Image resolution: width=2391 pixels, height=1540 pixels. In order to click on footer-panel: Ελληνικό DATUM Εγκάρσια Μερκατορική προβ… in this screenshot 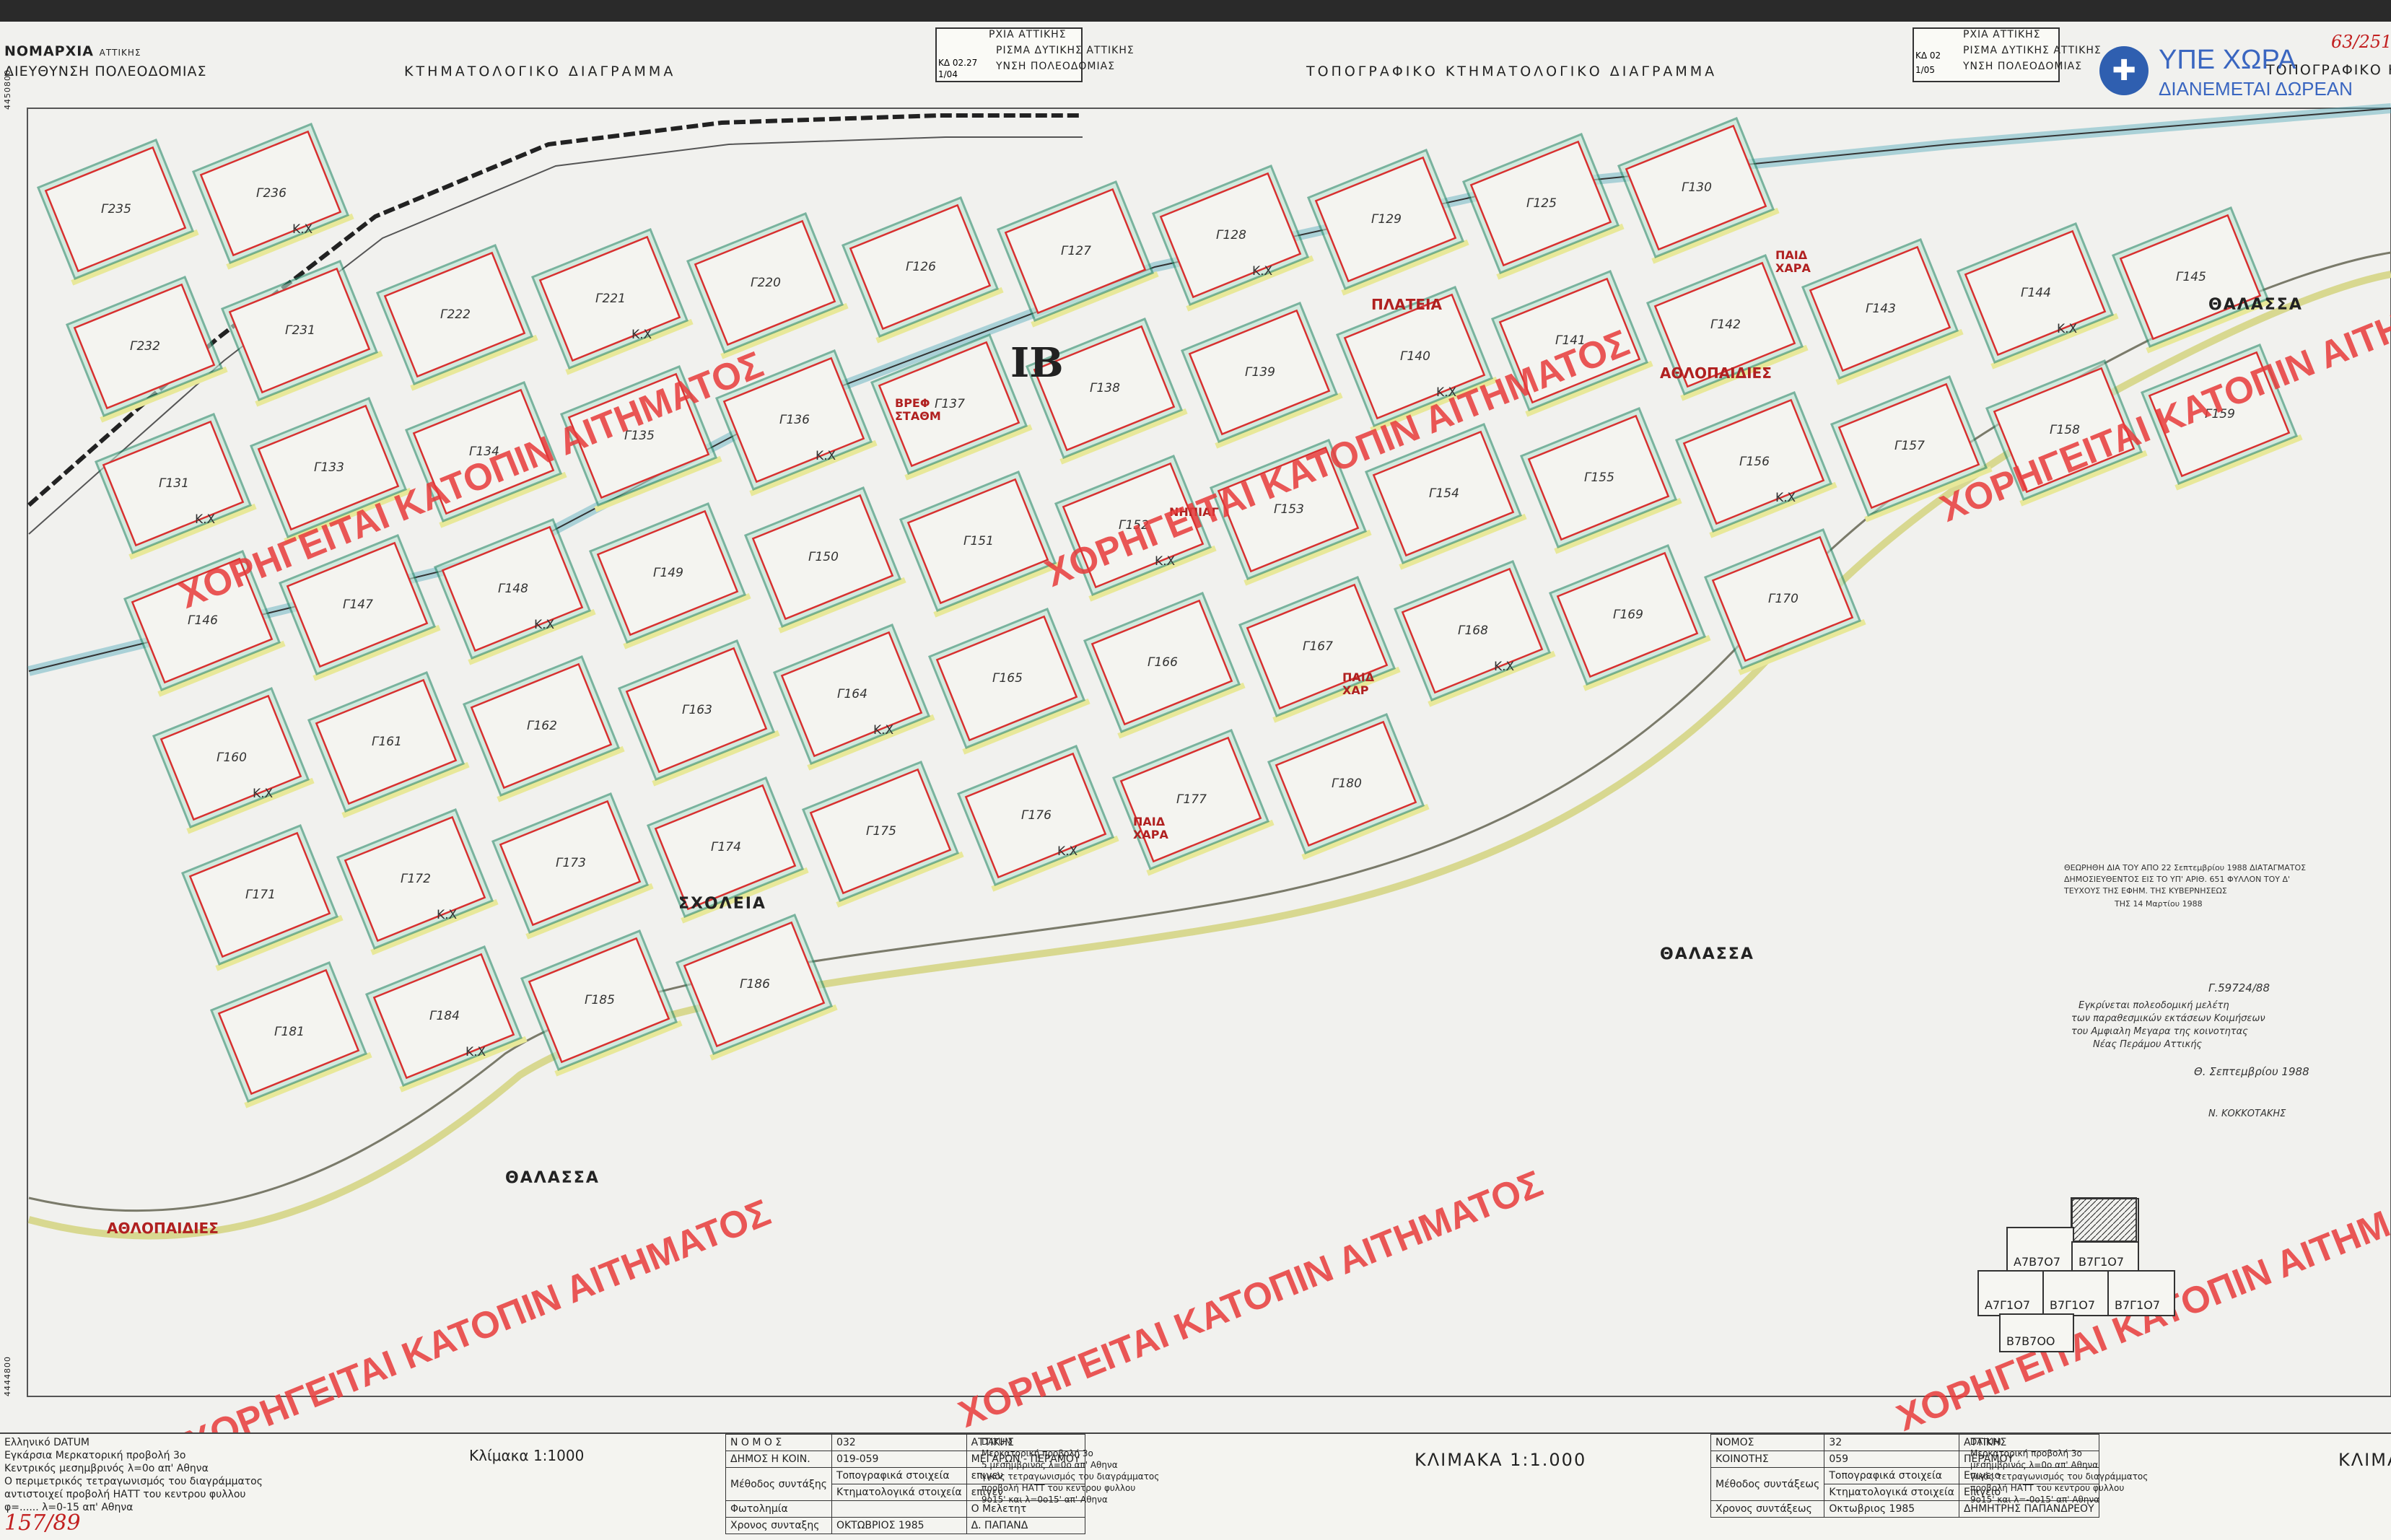, I will do `click(1195, 1486)`.